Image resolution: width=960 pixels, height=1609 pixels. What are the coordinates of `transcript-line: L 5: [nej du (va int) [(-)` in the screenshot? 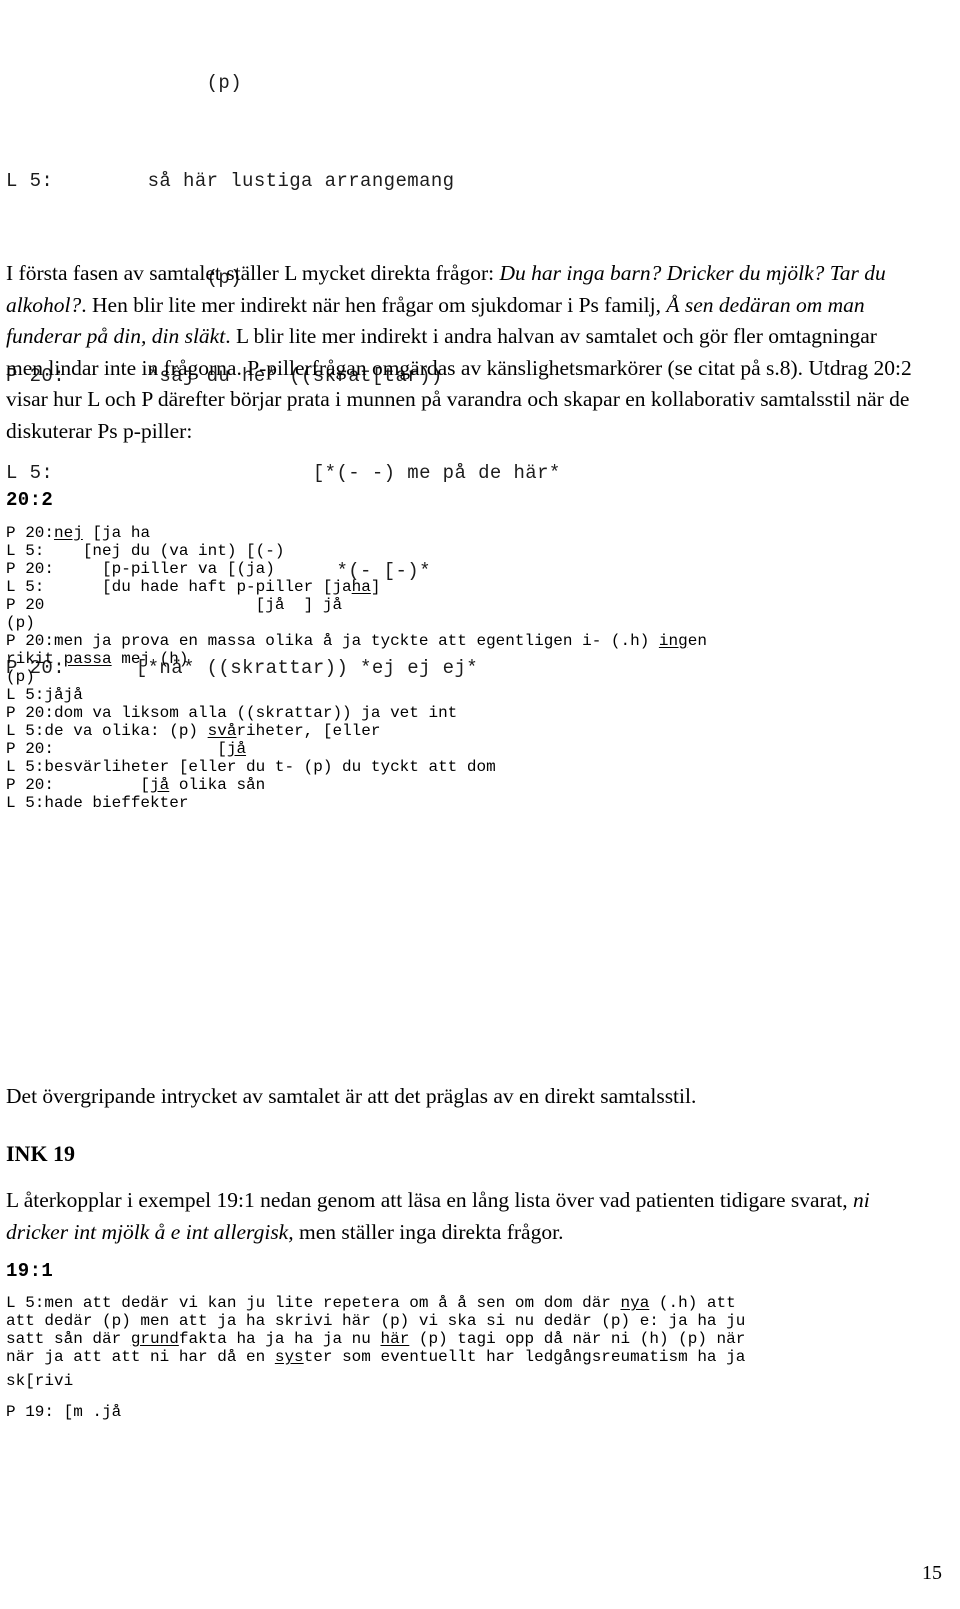 It's located at (145, 550).